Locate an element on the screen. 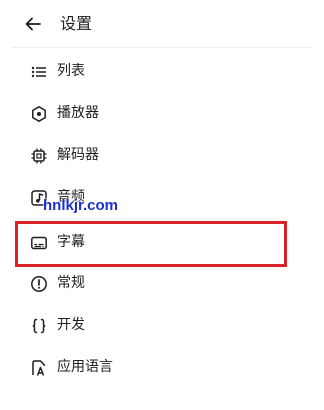 The height and width of the screenshot is (410, 324). chip-icon is located at coordinates (39, 156).